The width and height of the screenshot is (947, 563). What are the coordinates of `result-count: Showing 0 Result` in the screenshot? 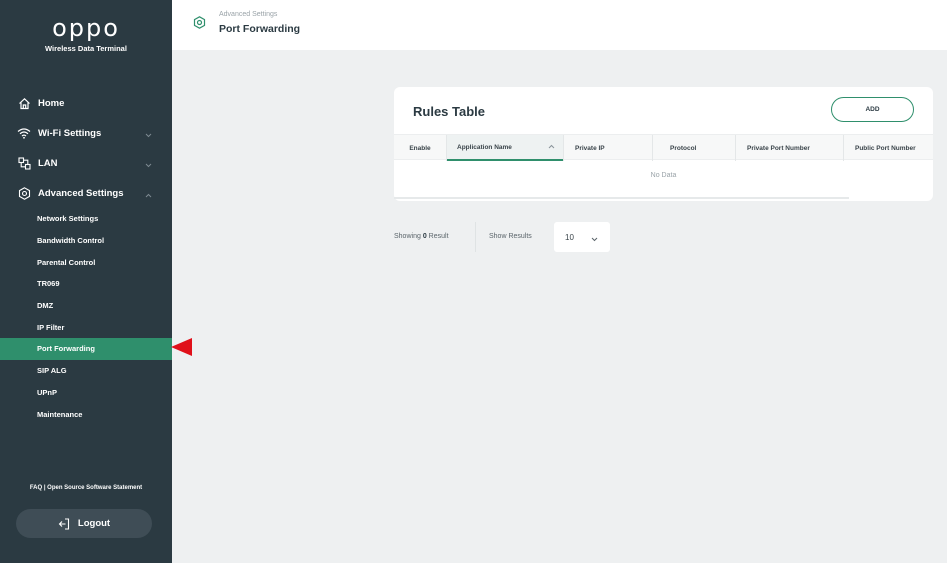 It's located at (421, 236).